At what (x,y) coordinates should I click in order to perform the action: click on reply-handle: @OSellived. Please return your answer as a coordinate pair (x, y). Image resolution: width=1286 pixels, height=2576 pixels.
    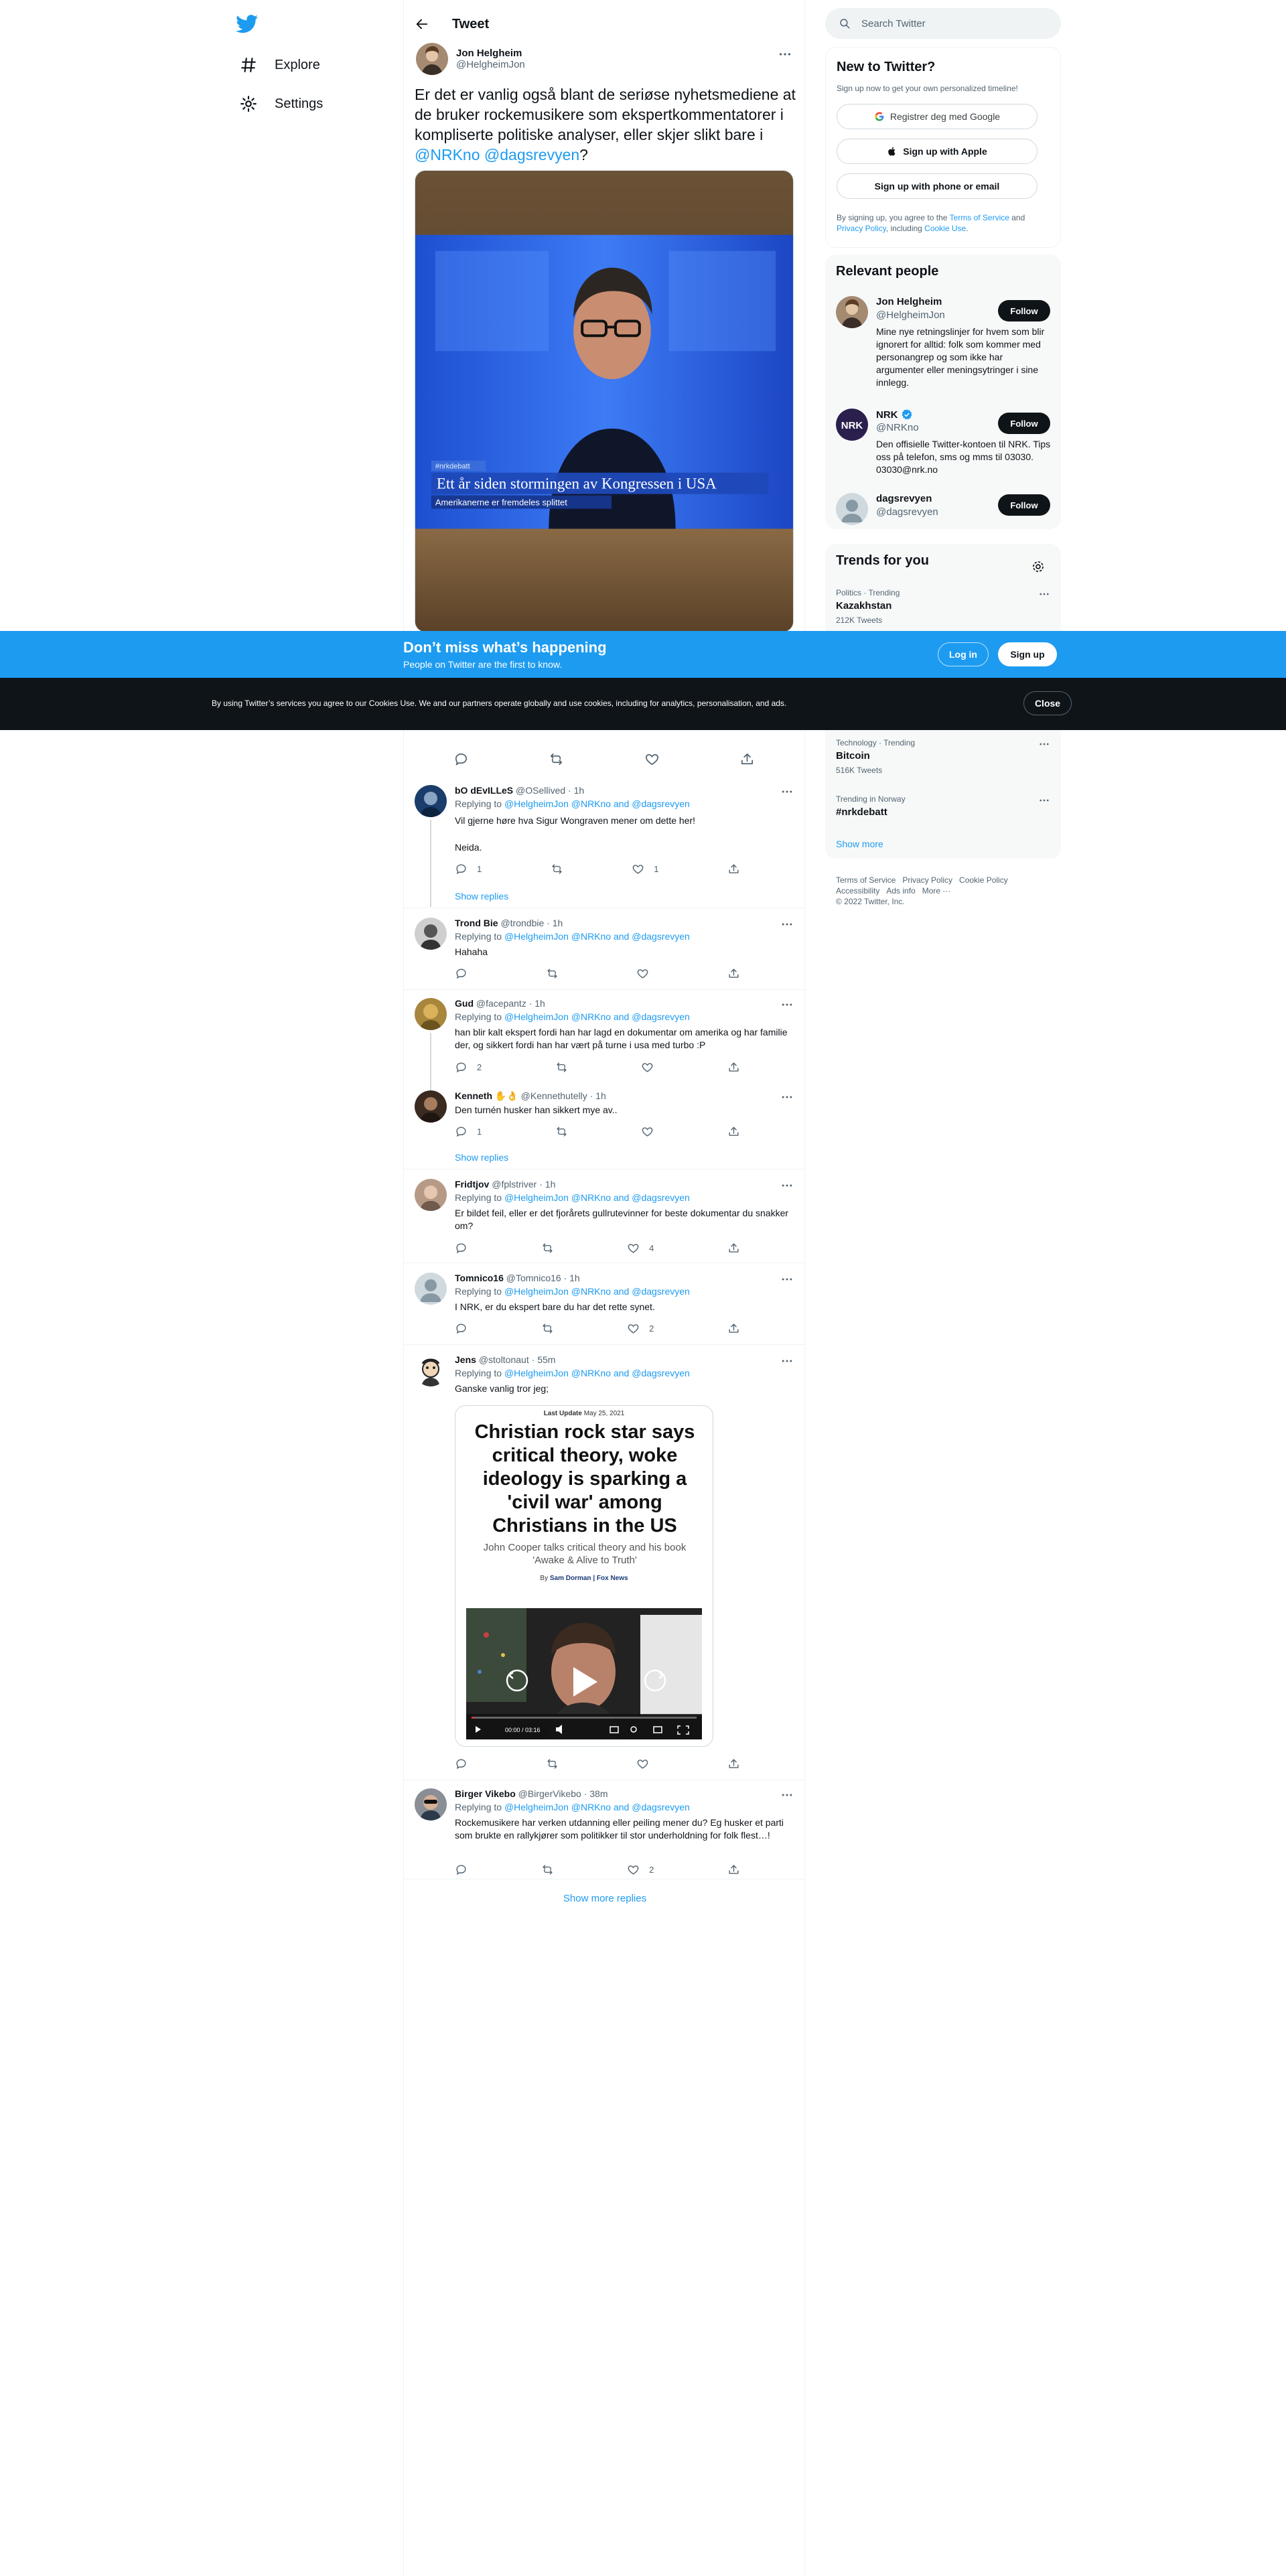
    Looking at the image, I should click on (540, 790).